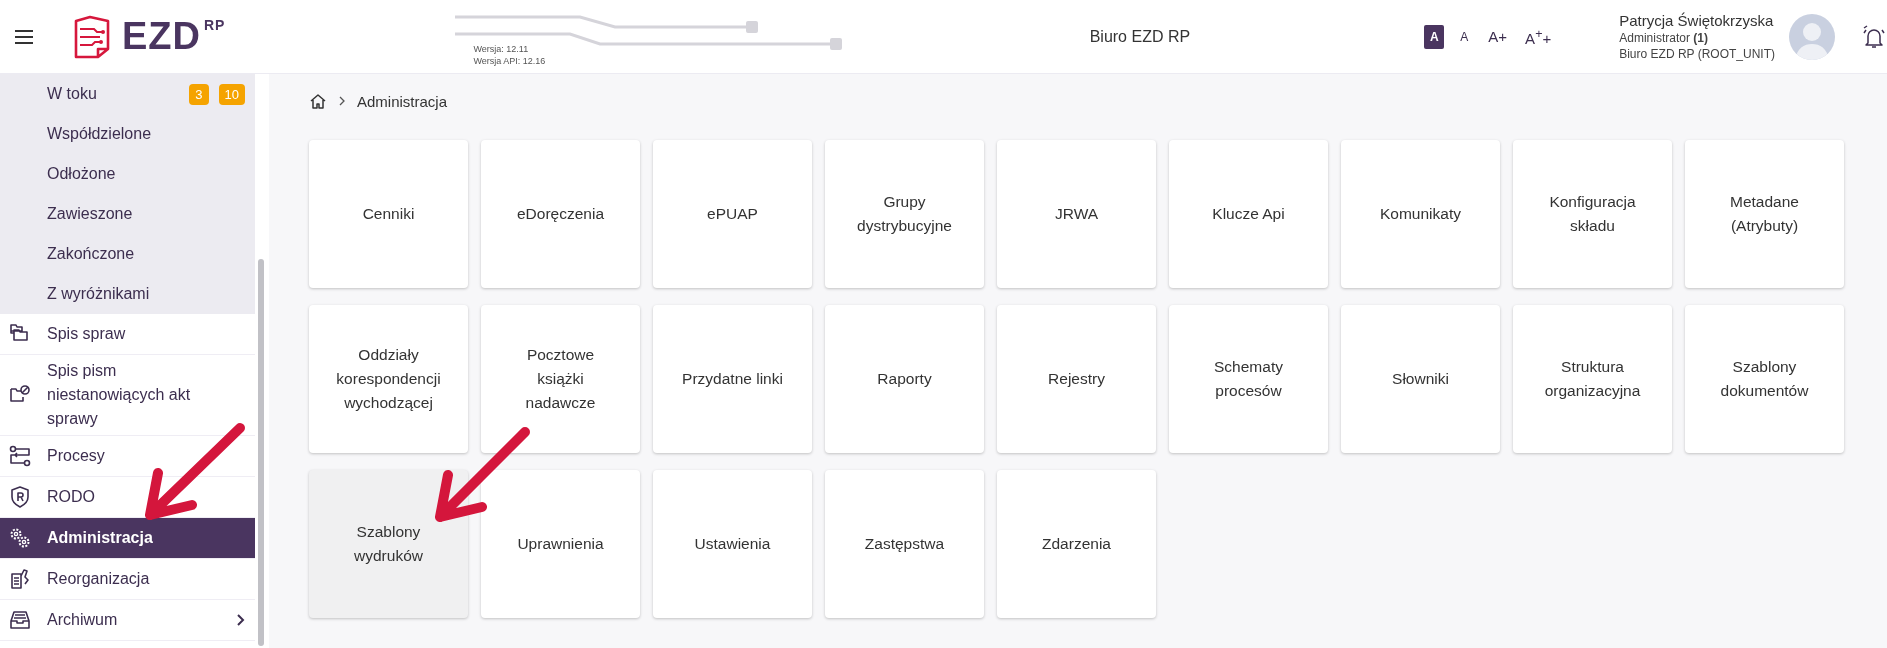 The width and height of the screenshot is (1887, 648). I want to click on document-hand-icon, so click(20, 579).